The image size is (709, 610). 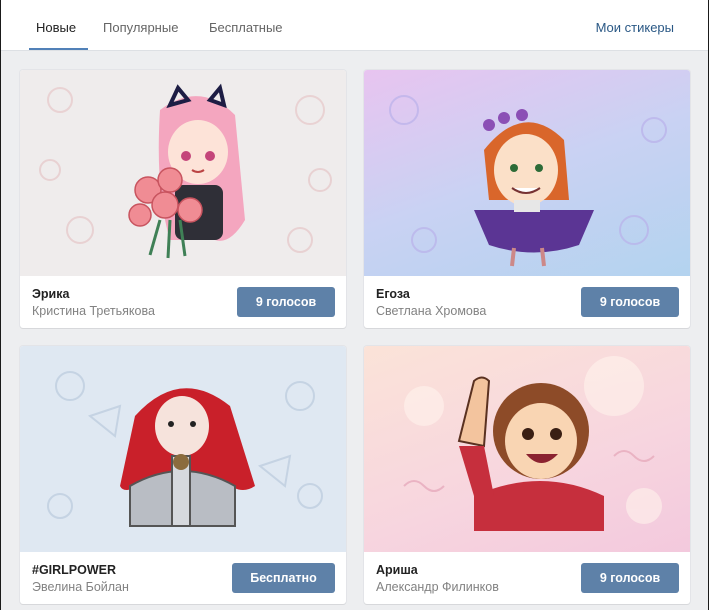 I want to click on pack-author: Светлана Хромова, so click(x=431, y=311).